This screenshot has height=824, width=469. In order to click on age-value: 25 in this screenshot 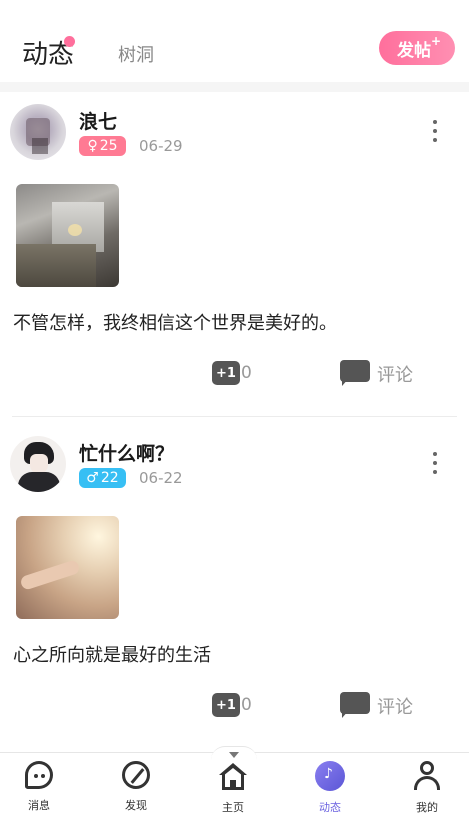, I will do `click(108, 146)`.